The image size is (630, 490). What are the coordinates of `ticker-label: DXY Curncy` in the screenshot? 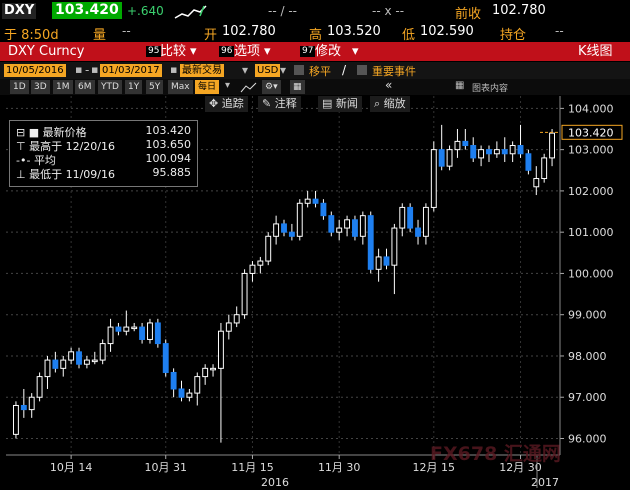 It's located at (46, 51).